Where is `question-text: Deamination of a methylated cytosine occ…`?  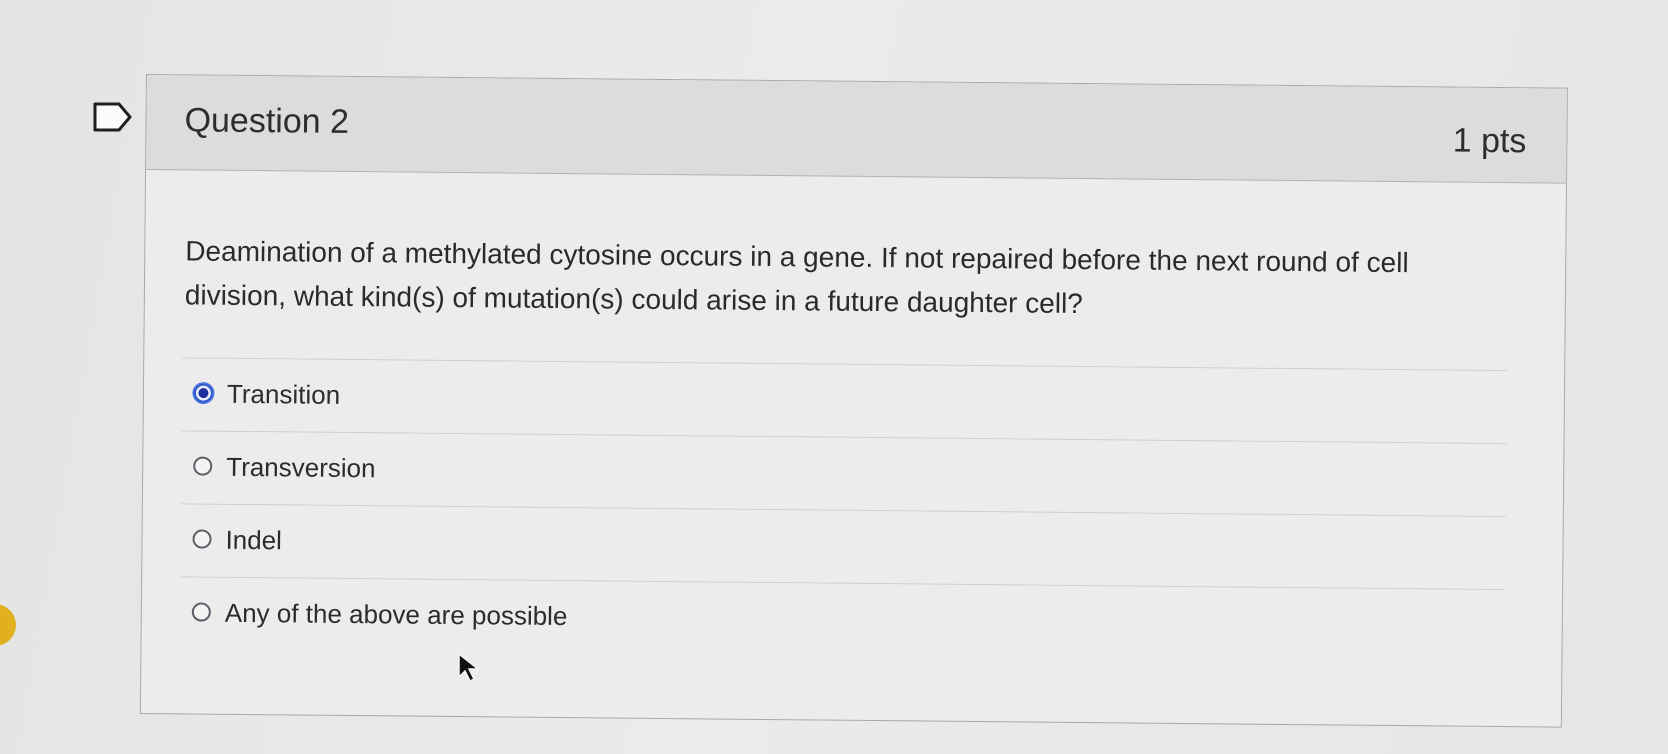 question-text: Deamination of a methylated cytosine occ… is located at coordinates (796, 277).